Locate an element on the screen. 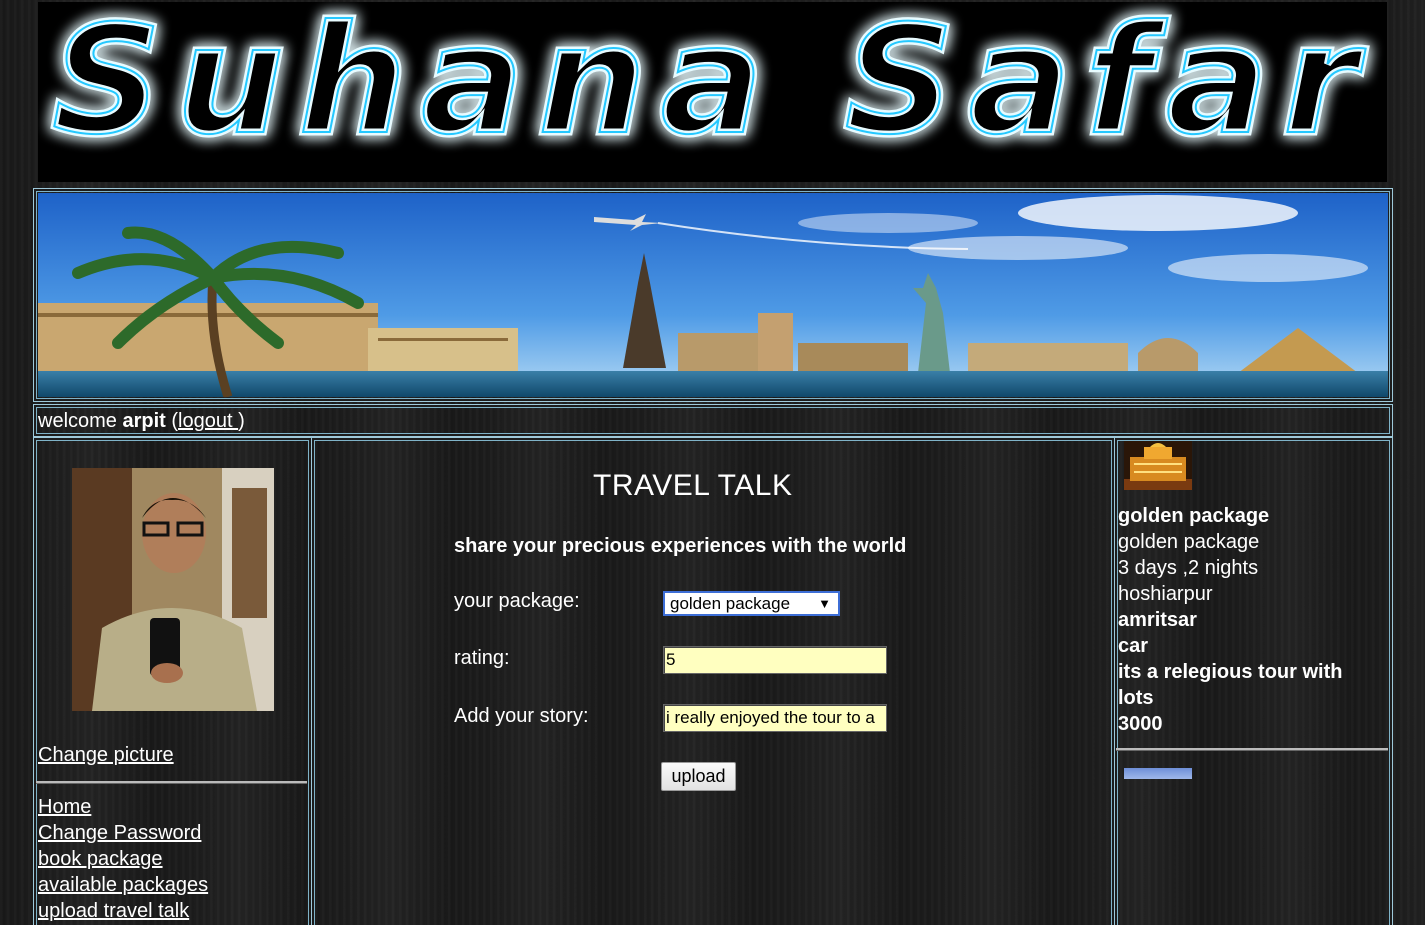 The height and width of the screenshot is (925, 1425). chevron-down-icon: ▼ is located at coordinates (824, 603).